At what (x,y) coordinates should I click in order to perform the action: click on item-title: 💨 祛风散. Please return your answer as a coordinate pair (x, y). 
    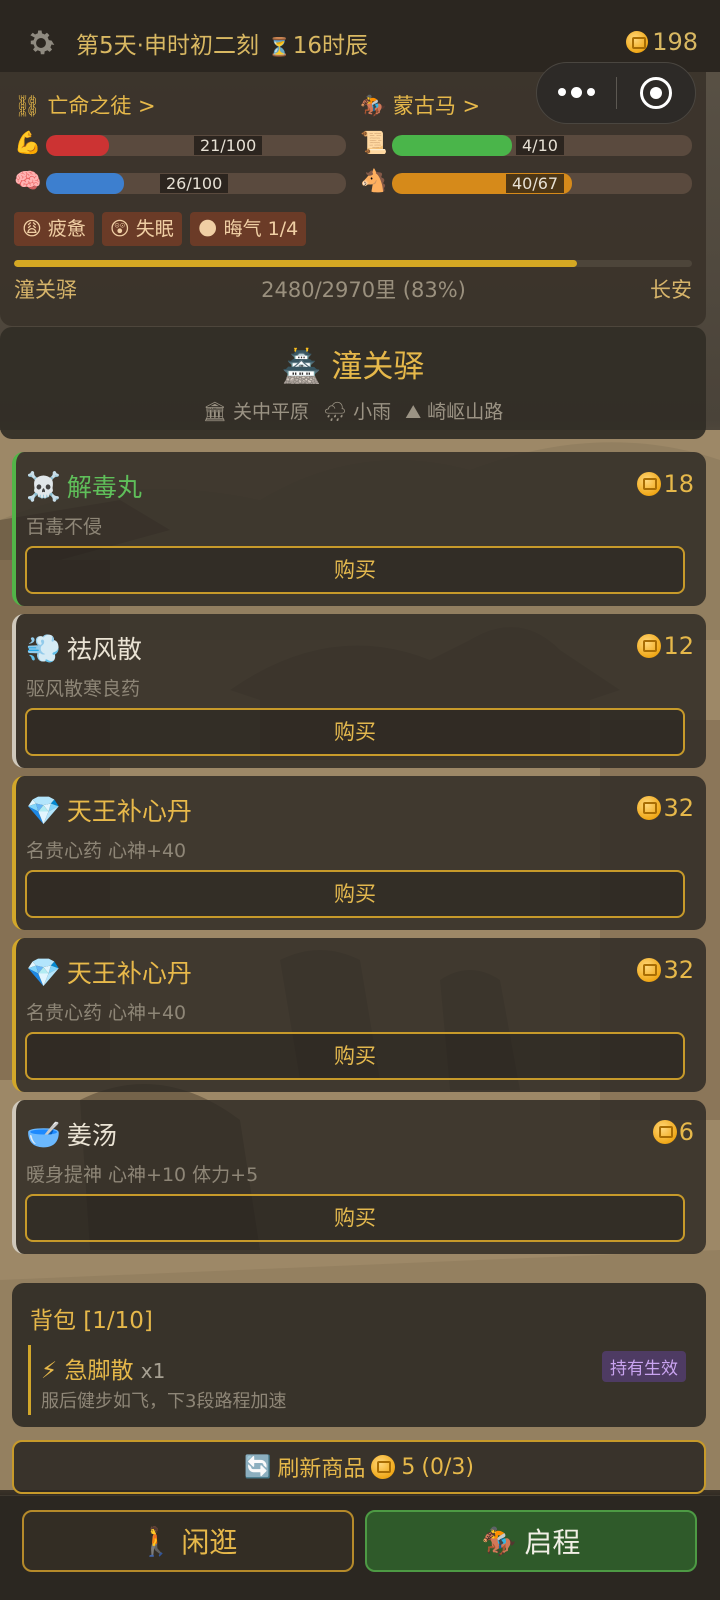
    Looking at the image, I should click on (84, 648).